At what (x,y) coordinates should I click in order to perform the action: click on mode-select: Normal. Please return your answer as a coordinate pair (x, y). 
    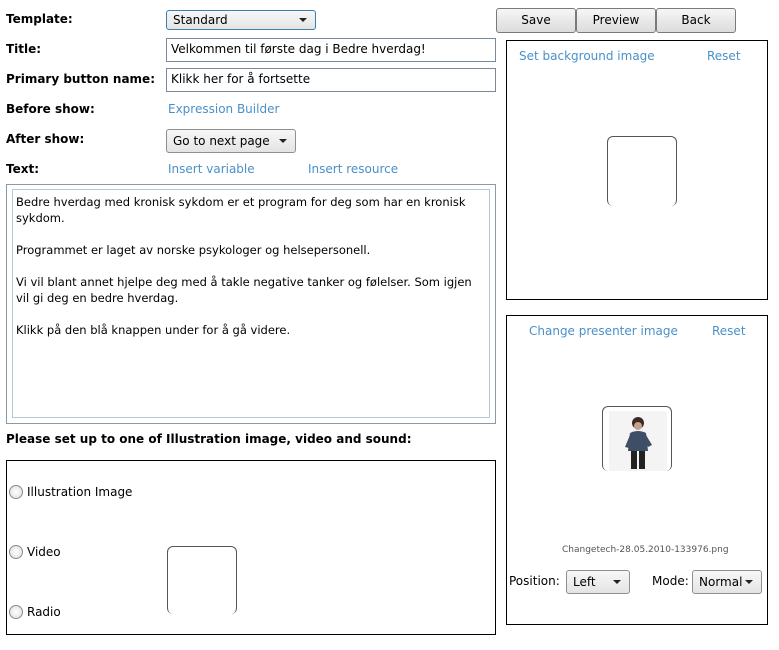
    Looking at the image, I should click on (727, 582).